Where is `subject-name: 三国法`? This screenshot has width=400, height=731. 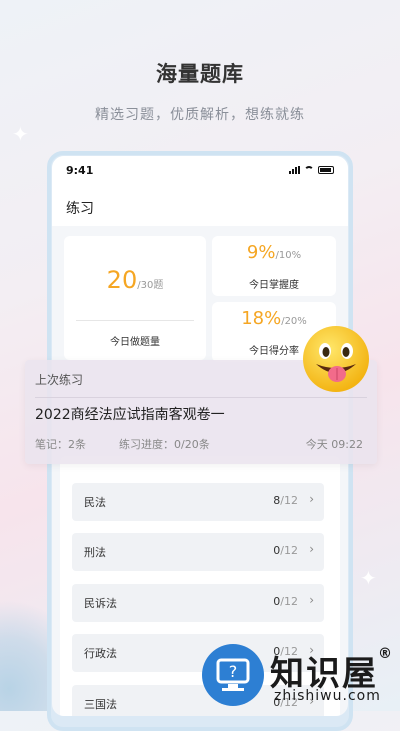 subject-name: 三国法 is located at coordinates (100, 704).